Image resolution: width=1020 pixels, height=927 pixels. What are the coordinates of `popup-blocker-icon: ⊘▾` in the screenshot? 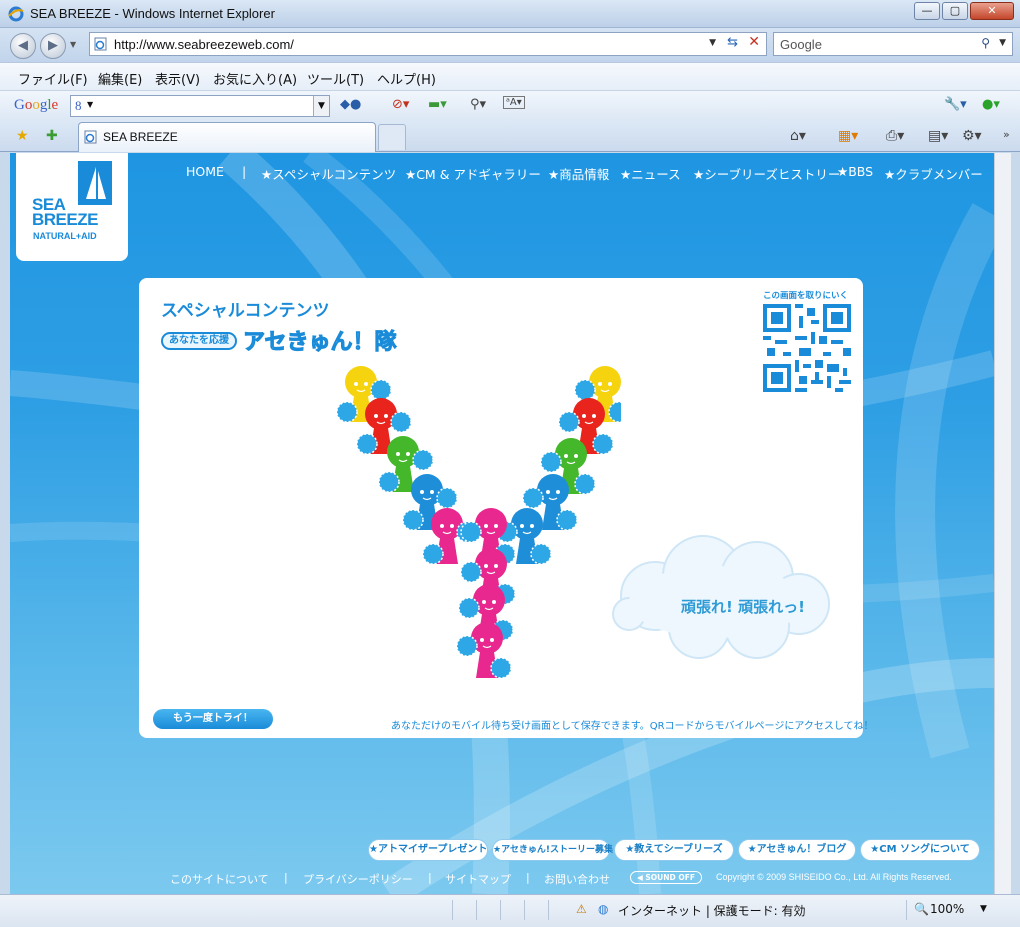 It's located at (400, 104).